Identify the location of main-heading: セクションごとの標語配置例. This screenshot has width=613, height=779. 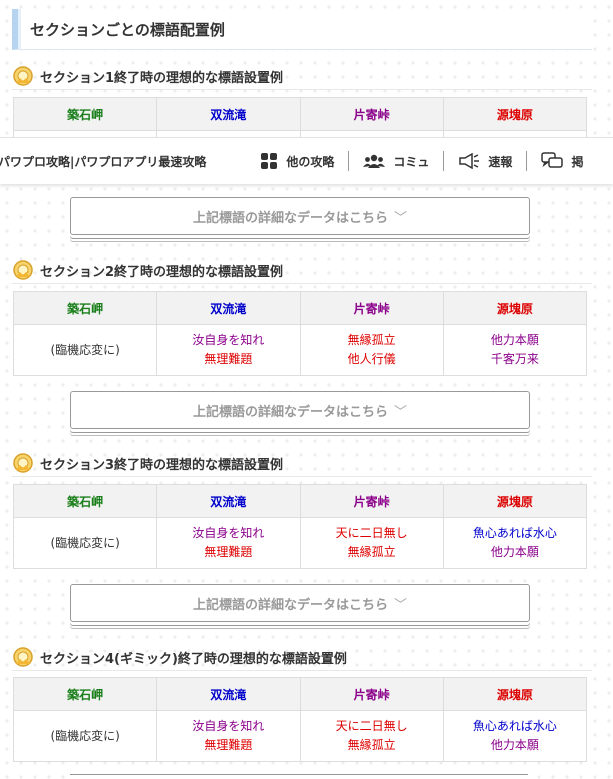
(302, 29).